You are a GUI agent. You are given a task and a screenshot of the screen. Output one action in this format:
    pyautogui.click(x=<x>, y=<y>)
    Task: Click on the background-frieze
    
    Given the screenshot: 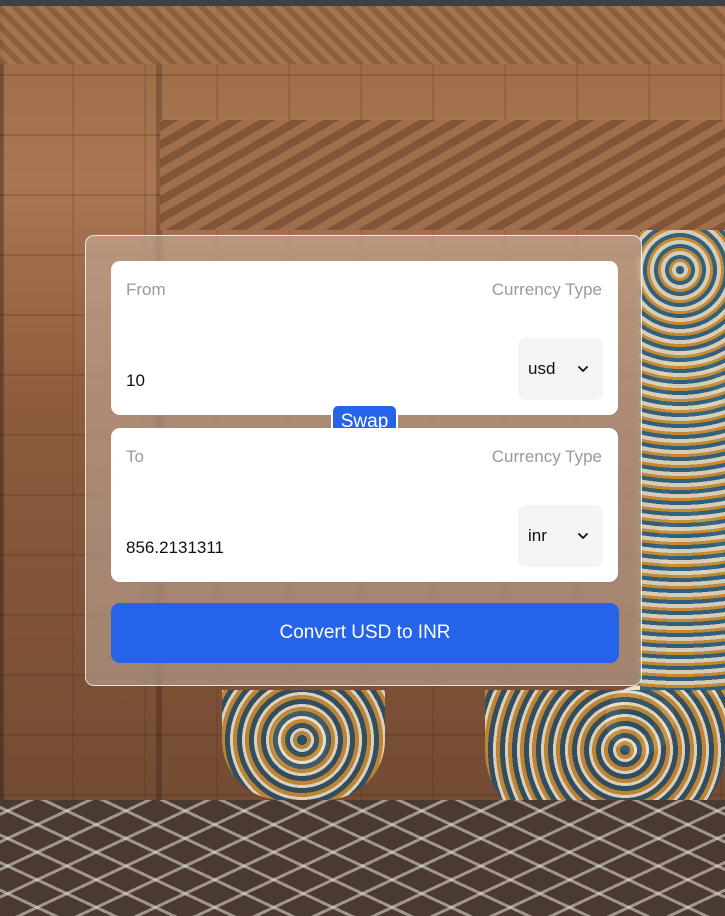 What is the action you would take?
    pyautogui.click(x=362, y=35)
    